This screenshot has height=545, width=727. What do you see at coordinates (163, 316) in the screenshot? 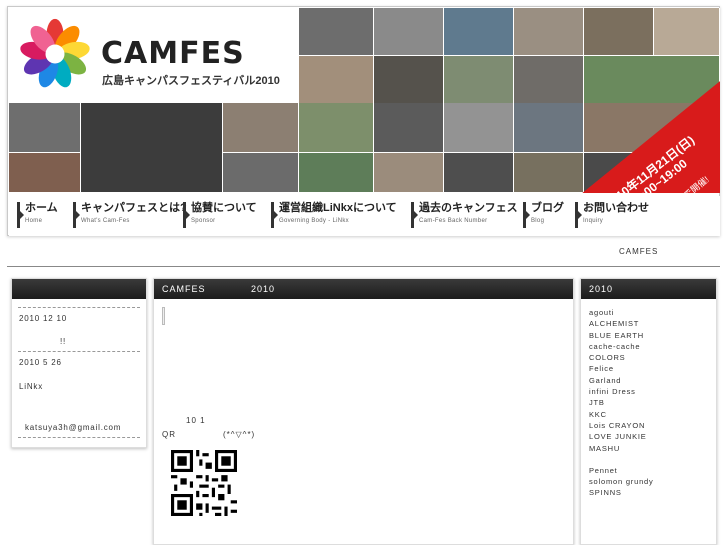
I see `text-cursor` at bounding box center [163, 316].